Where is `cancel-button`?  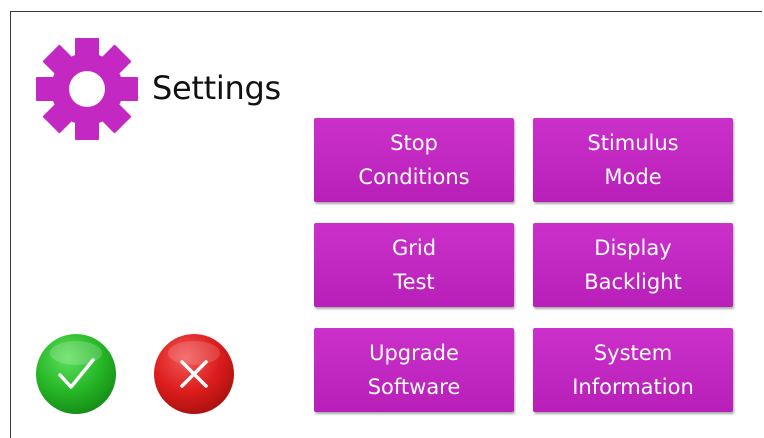
cancel-button is located at coordinates (194, 374).